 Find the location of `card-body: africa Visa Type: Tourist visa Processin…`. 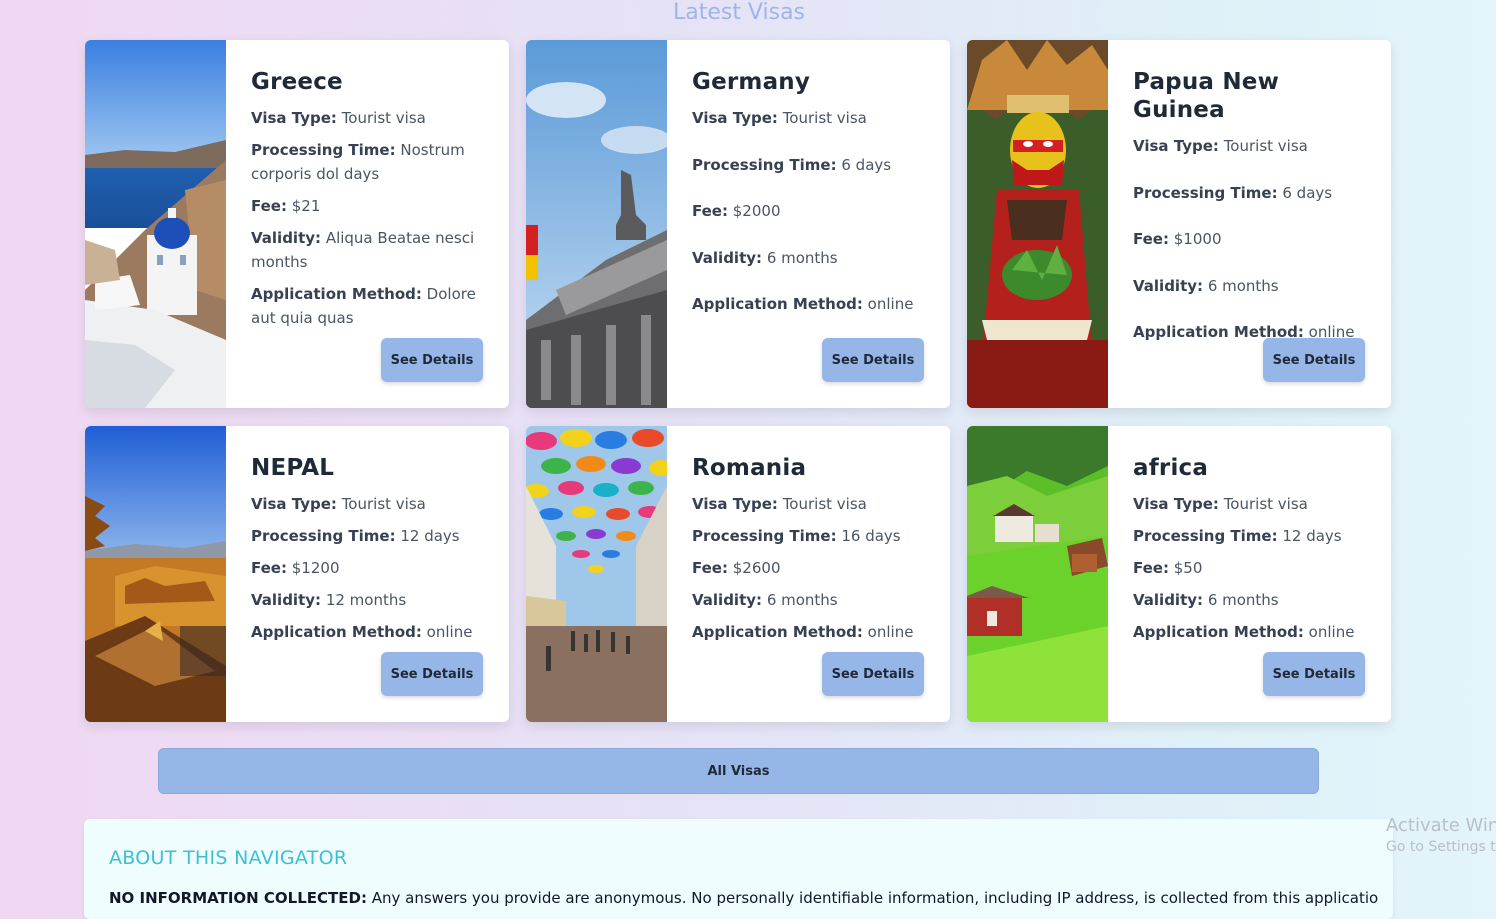

card-body: africa Visa Type: Tourist visa Processin… is located at coordinates (1249, 574).